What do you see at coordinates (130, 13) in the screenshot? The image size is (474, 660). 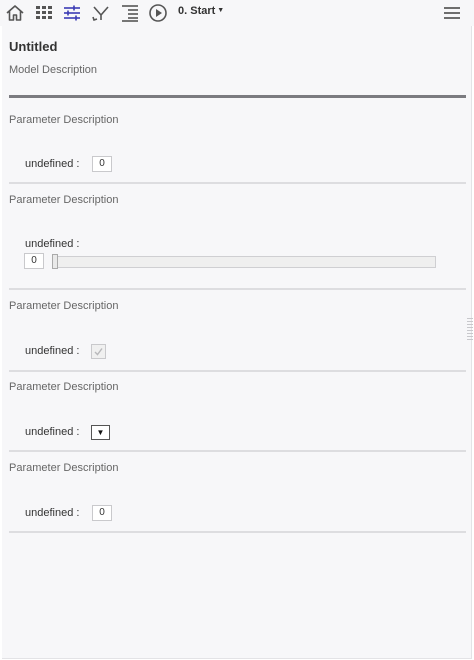 I see `indent-list-icon` at bounding box center [130, 13].